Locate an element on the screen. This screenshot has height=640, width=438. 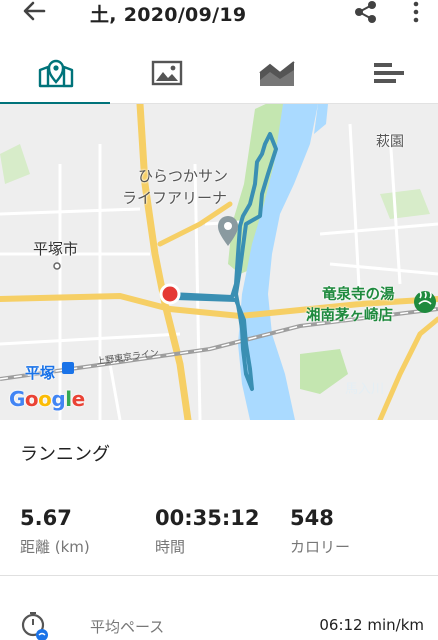
tab-stats is located at coordinates (384, 72).